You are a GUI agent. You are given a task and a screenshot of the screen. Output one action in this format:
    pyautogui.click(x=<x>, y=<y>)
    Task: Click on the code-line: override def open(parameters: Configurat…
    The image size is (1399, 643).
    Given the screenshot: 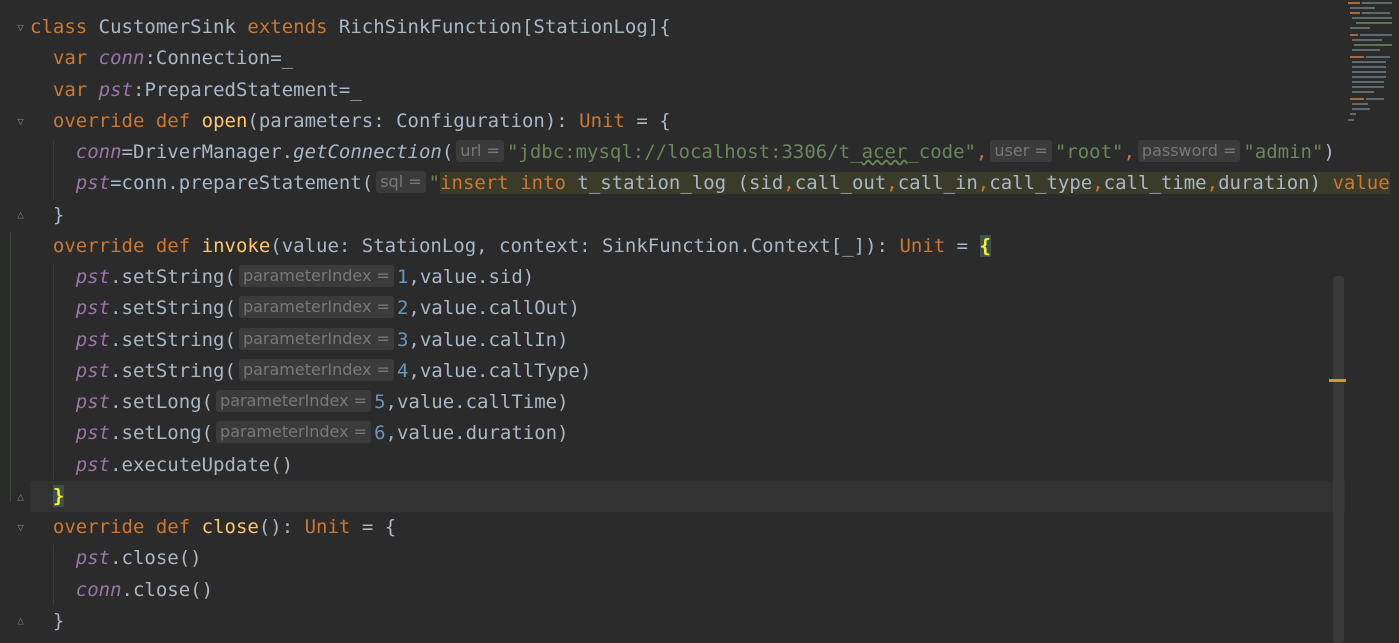 What is the action you would take?
    pyautogui.click(x=687, y=121)
    